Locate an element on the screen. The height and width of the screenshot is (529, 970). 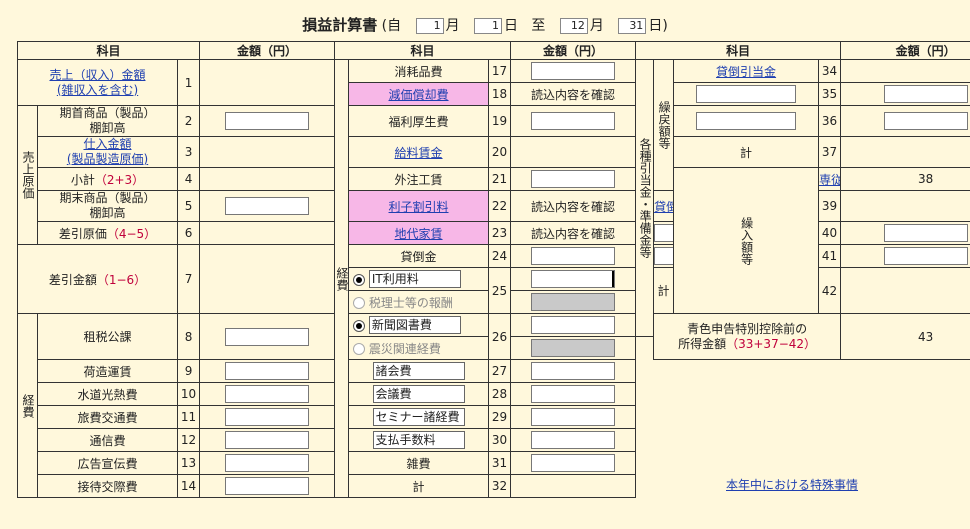
amount-17-input is located at coordinates (573, 71).